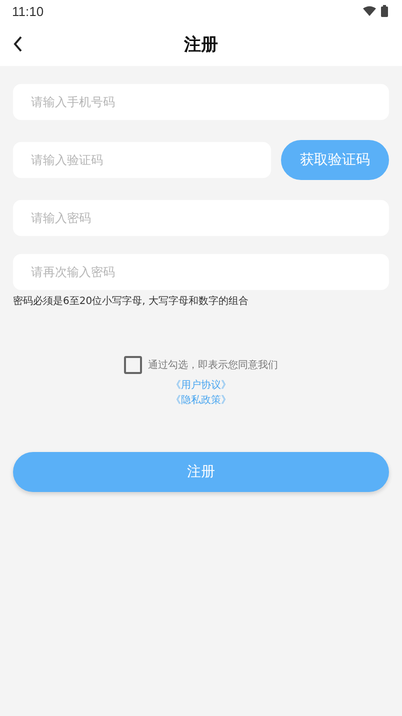 The height and width of the screenshot is (716, 402). Describe the element at coordinates (142, 160) in the screenshot. I see `input-field: 请输入验证码` at that location.